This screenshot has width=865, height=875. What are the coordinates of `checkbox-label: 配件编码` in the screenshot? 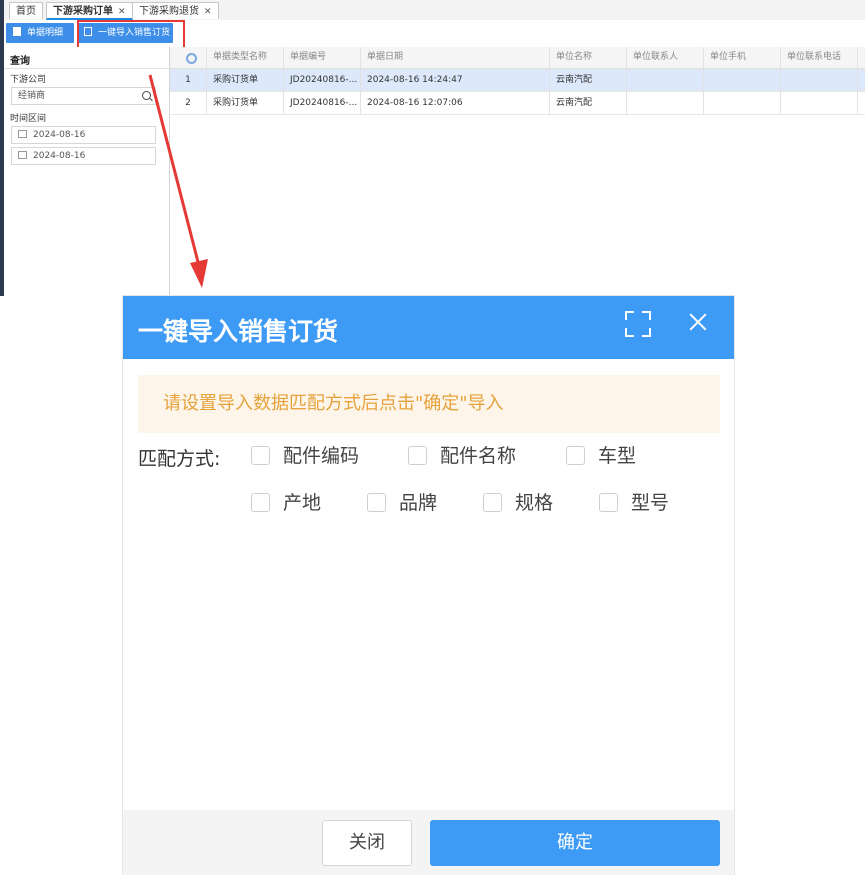 It's located at (321, 456).